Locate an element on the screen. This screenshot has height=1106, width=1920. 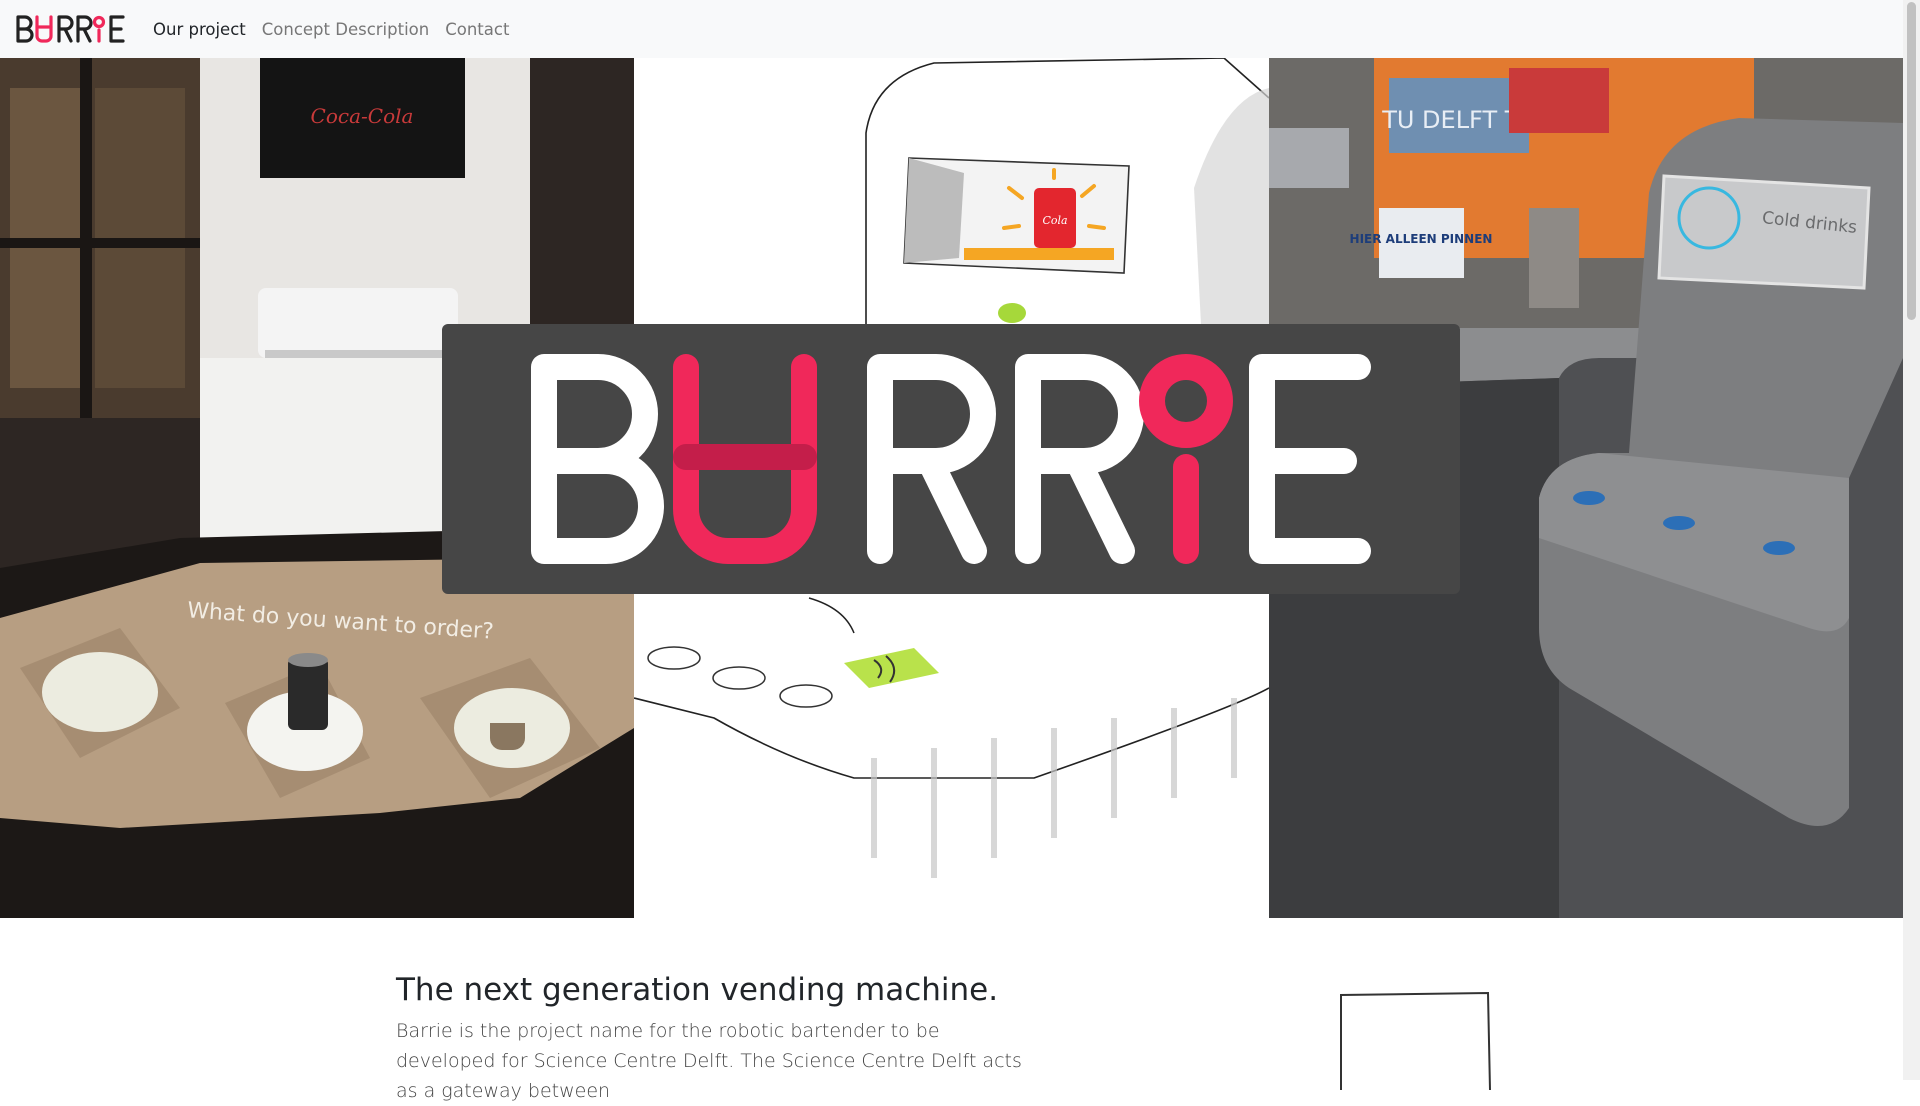
sketch-can-text: Cola is located at coordinates (1054, 220).